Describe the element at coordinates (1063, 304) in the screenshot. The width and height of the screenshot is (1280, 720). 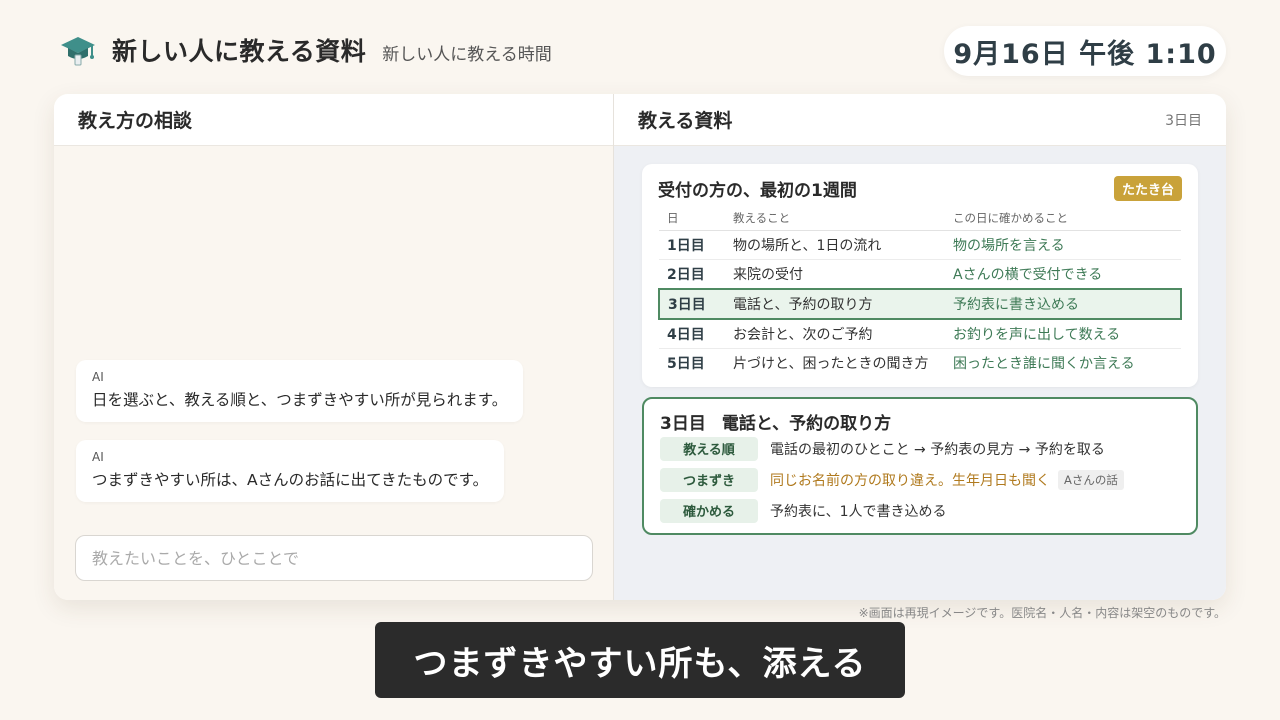
I see `row-check: 予約表に書き込める` at that location.